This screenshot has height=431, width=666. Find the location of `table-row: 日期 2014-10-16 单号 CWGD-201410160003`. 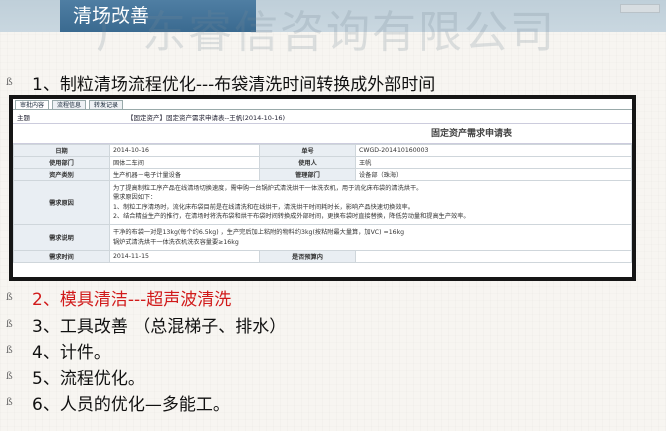

table-row: 日期 2014-10-16 单号 CWGD-201410160003 is located at coordinates (322, 150).